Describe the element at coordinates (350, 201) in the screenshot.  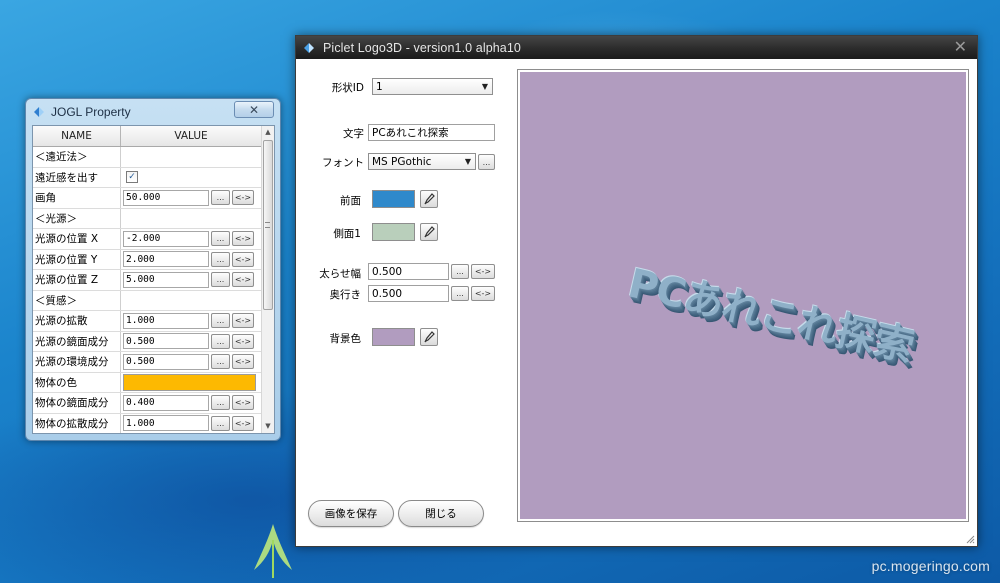
I see `front-color-label: 前面` at that location.